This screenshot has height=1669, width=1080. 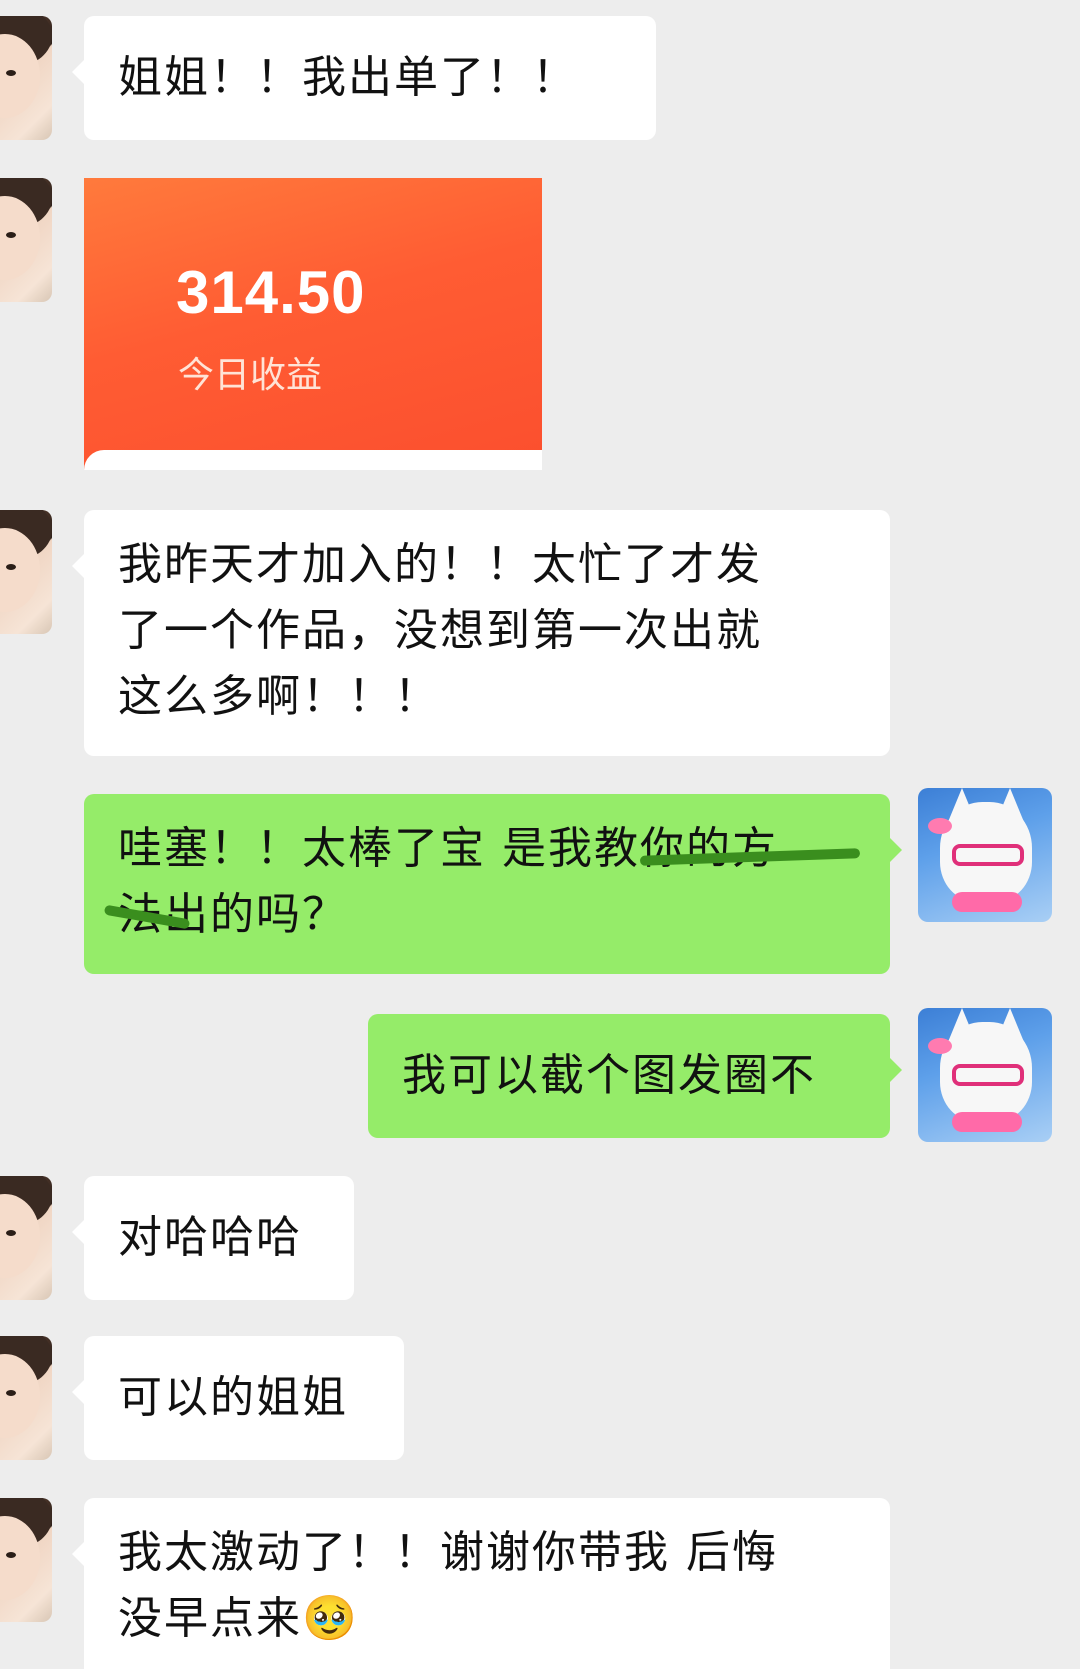 I want to click on message-bubble-incoming: 我太激动了！！谢谢你带我 后悔 没早点来🥹, so click(x=481, y=1583).